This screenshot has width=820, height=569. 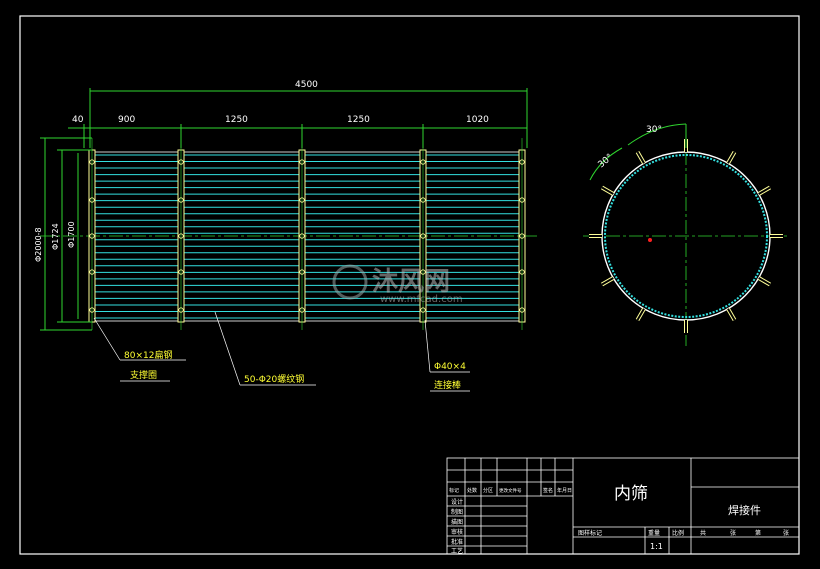 I want to click on stage-label: 重量, so click(x=654, y=533).